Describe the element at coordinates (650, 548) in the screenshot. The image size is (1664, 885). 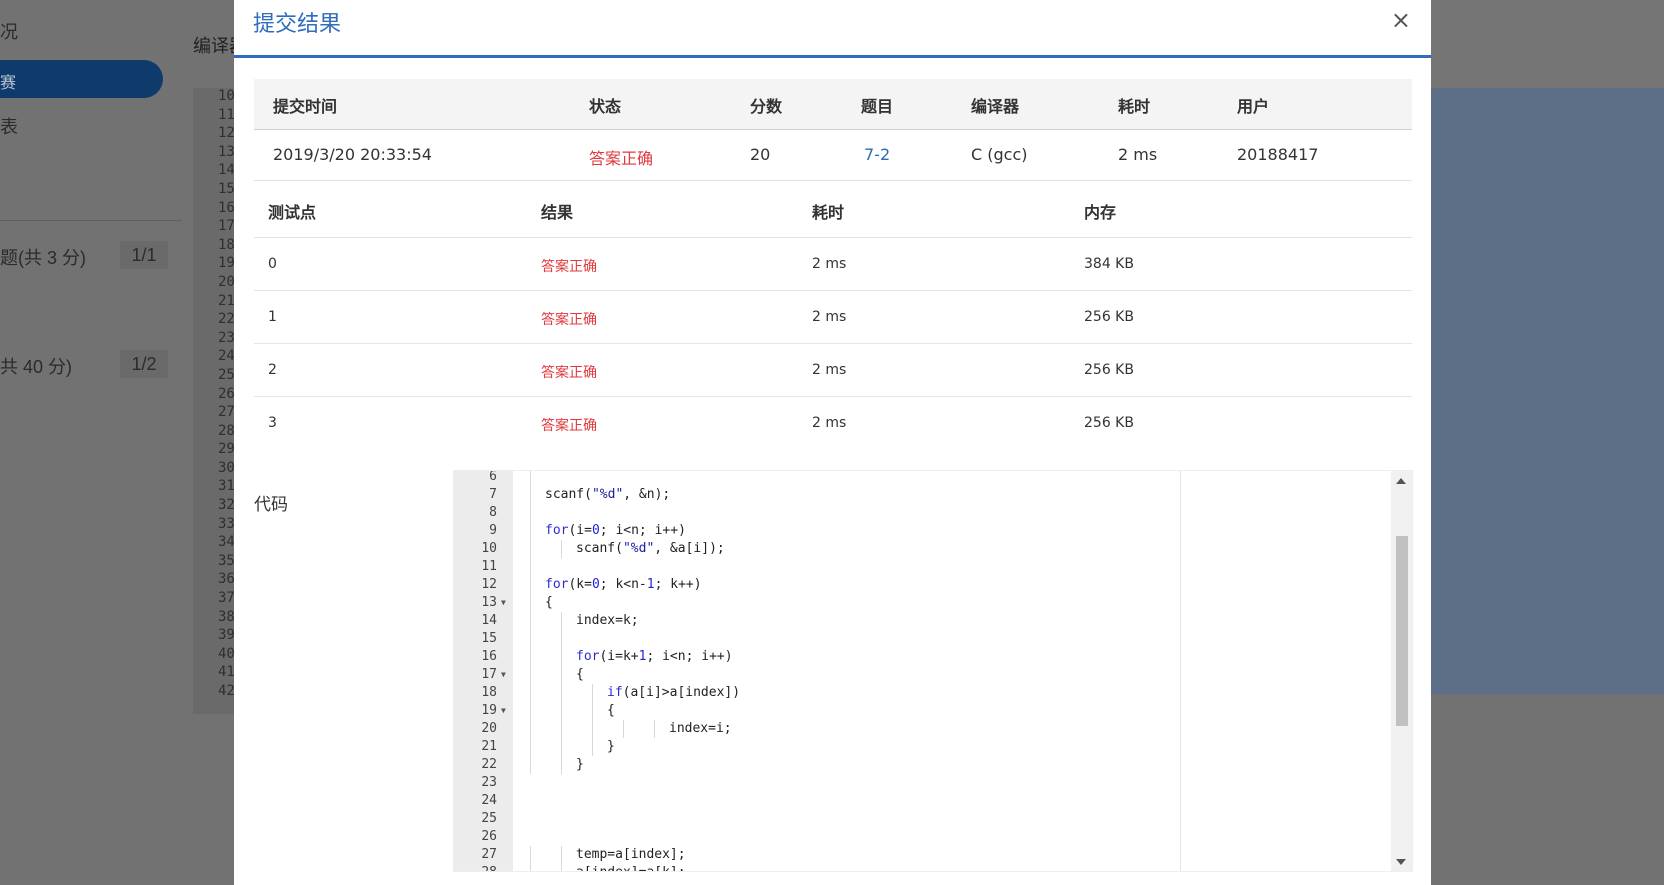
I see `code-text: scanf("%d", &a[i]);` at that location.